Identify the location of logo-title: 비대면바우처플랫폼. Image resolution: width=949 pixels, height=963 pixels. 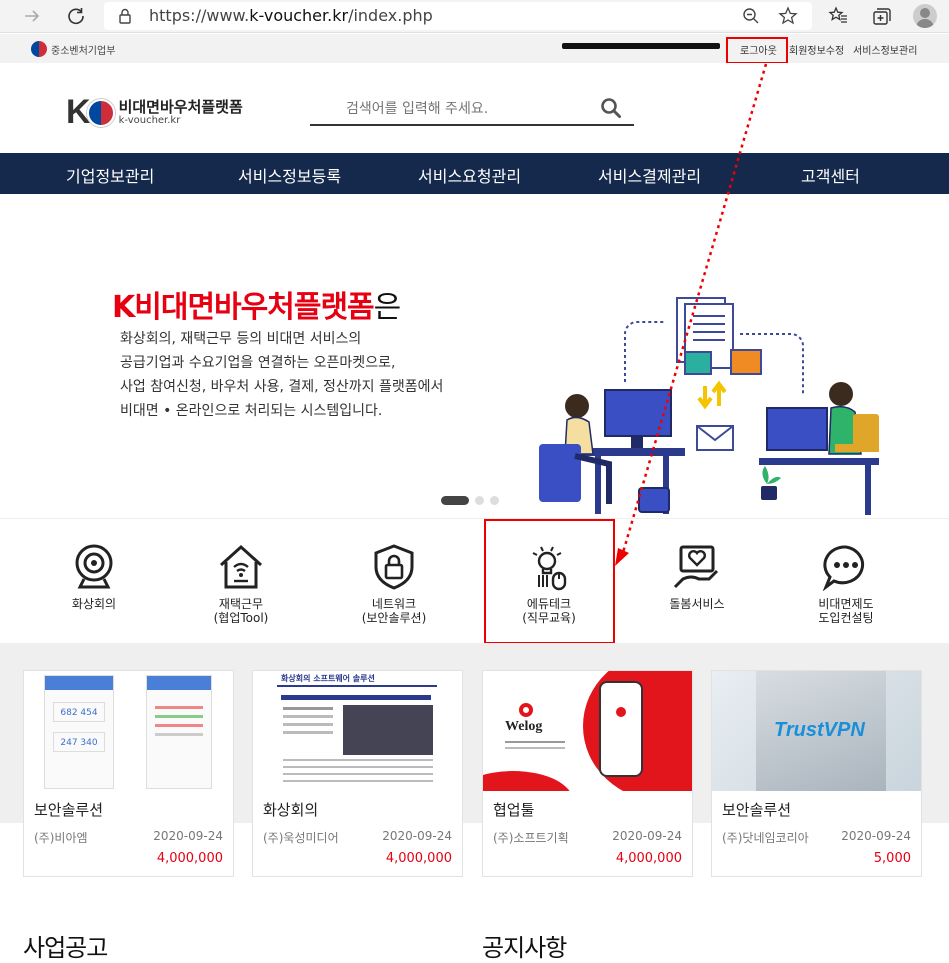
(180, 106).